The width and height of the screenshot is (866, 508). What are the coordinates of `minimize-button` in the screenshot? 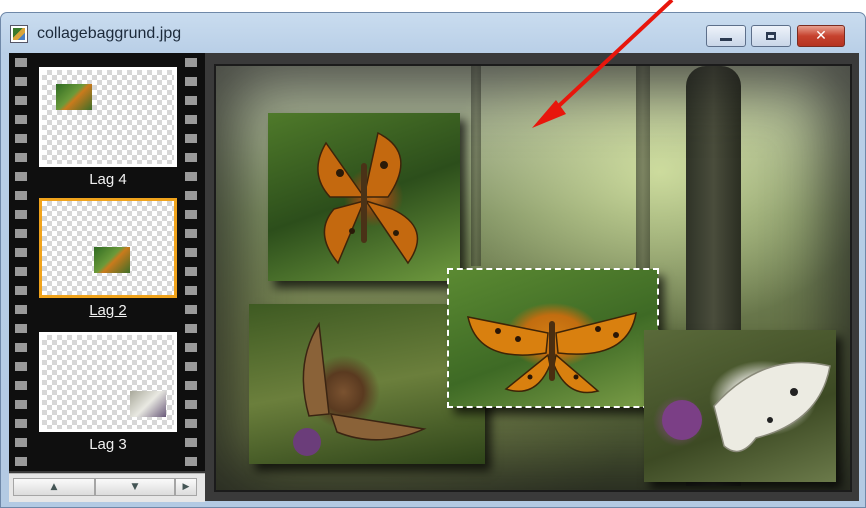 It's located at (726, 36).